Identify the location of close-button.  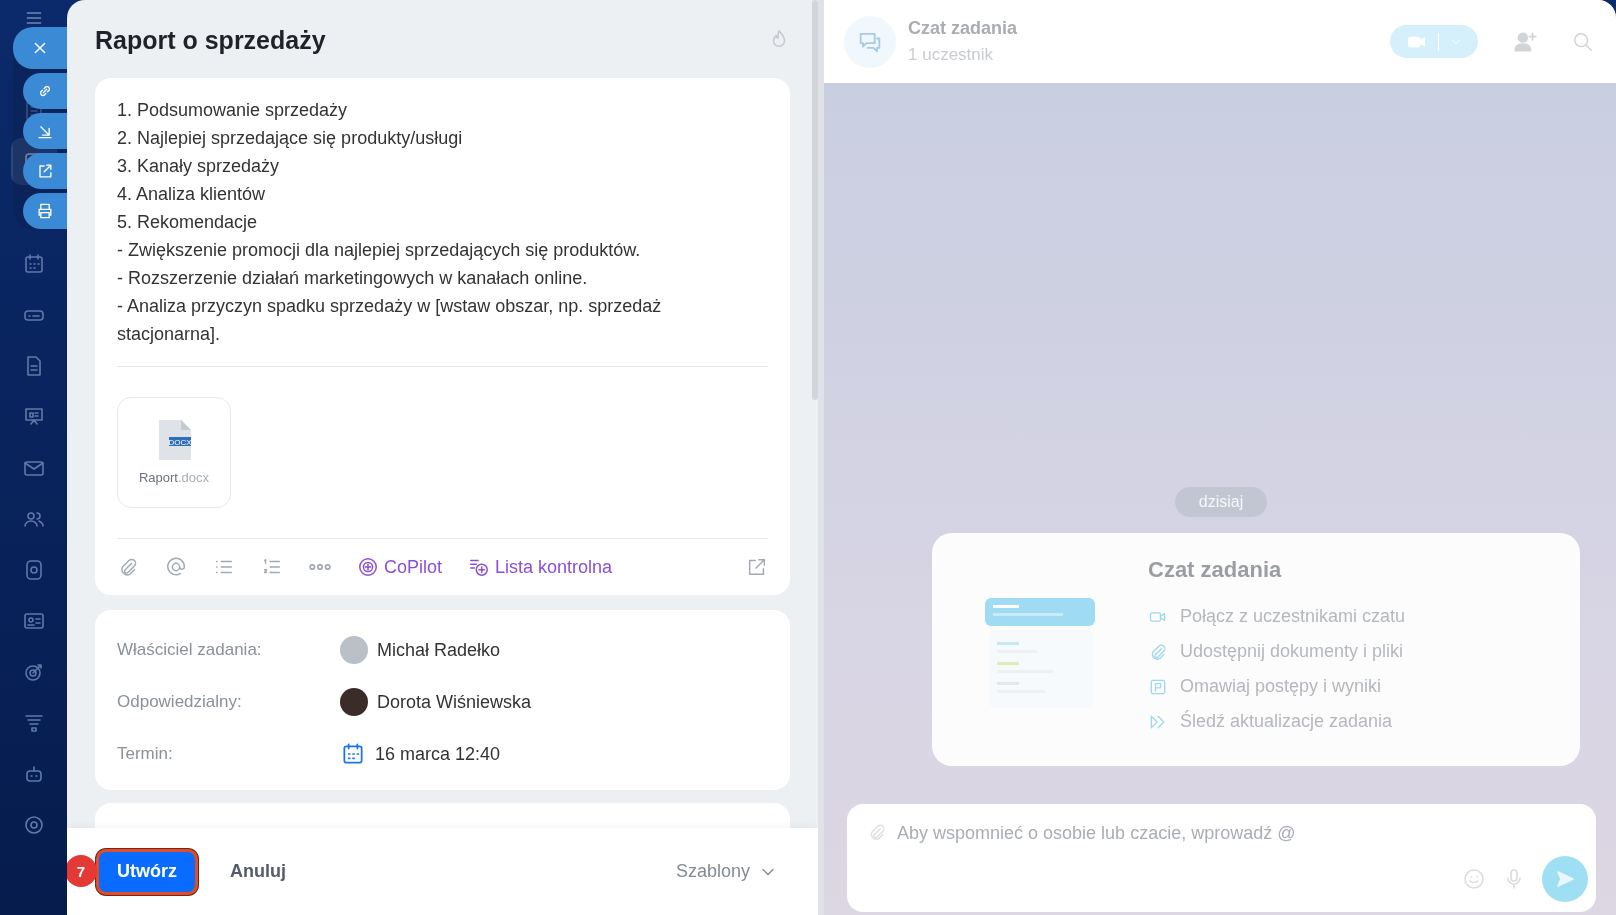
(40, 48).